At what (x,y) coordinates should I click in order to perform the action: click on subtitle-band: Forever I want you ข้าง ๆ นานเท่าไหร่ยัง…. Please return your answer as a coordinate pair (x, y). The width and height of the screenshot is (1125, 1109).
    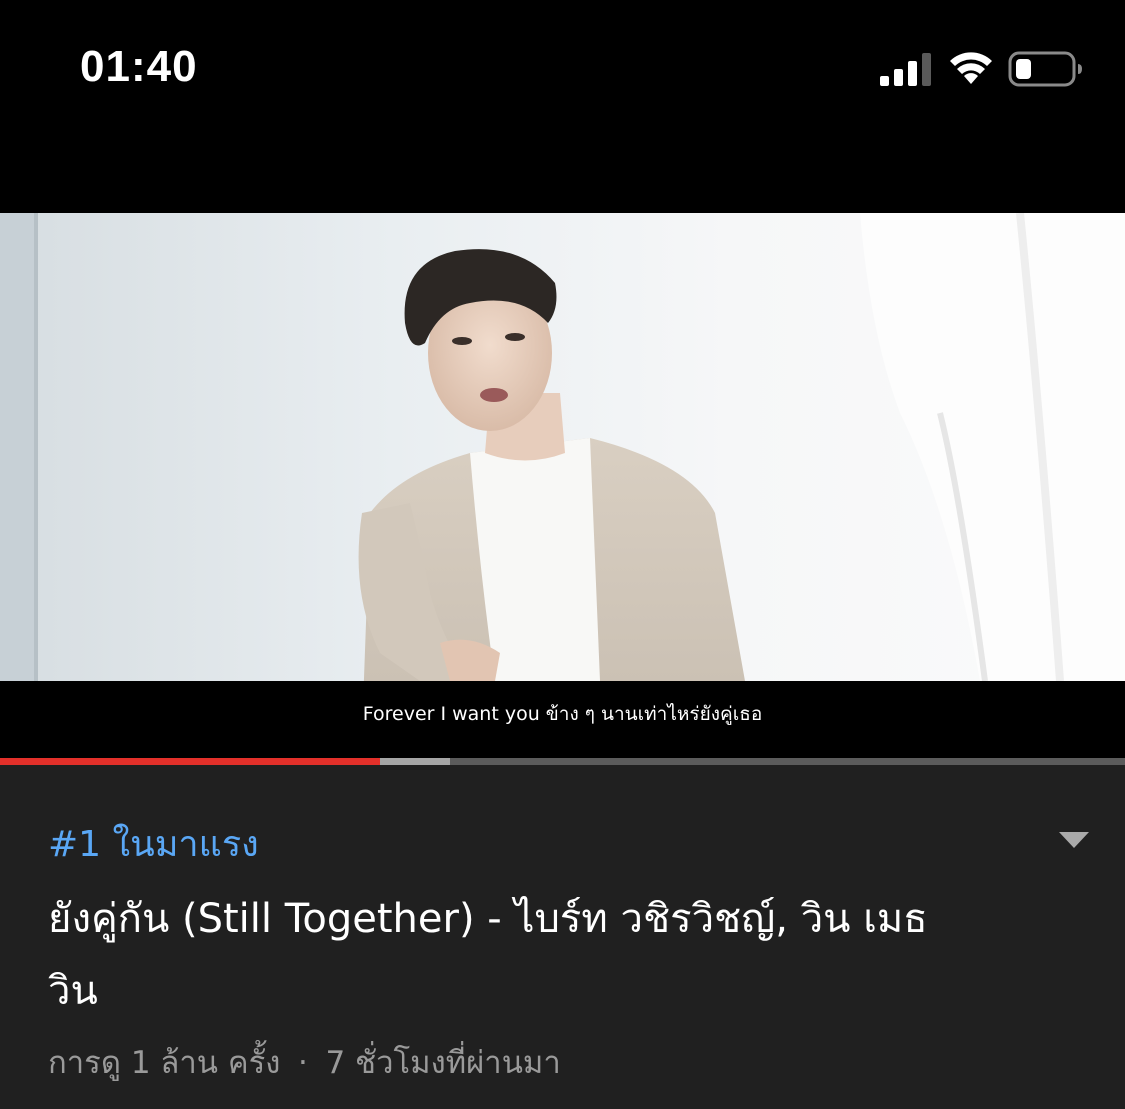
    Looking at the image, I should click on (562, 719).